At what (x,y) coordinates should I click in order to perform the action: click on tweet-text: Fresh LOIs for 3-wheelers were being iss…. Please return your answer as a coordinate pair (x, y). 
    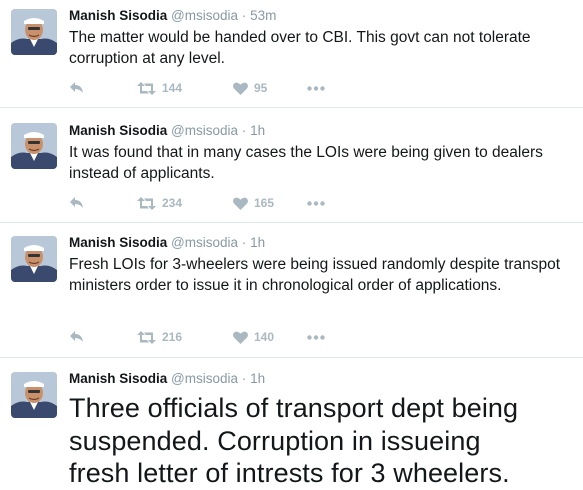
    Looking at the image, I should click on (315, 275).